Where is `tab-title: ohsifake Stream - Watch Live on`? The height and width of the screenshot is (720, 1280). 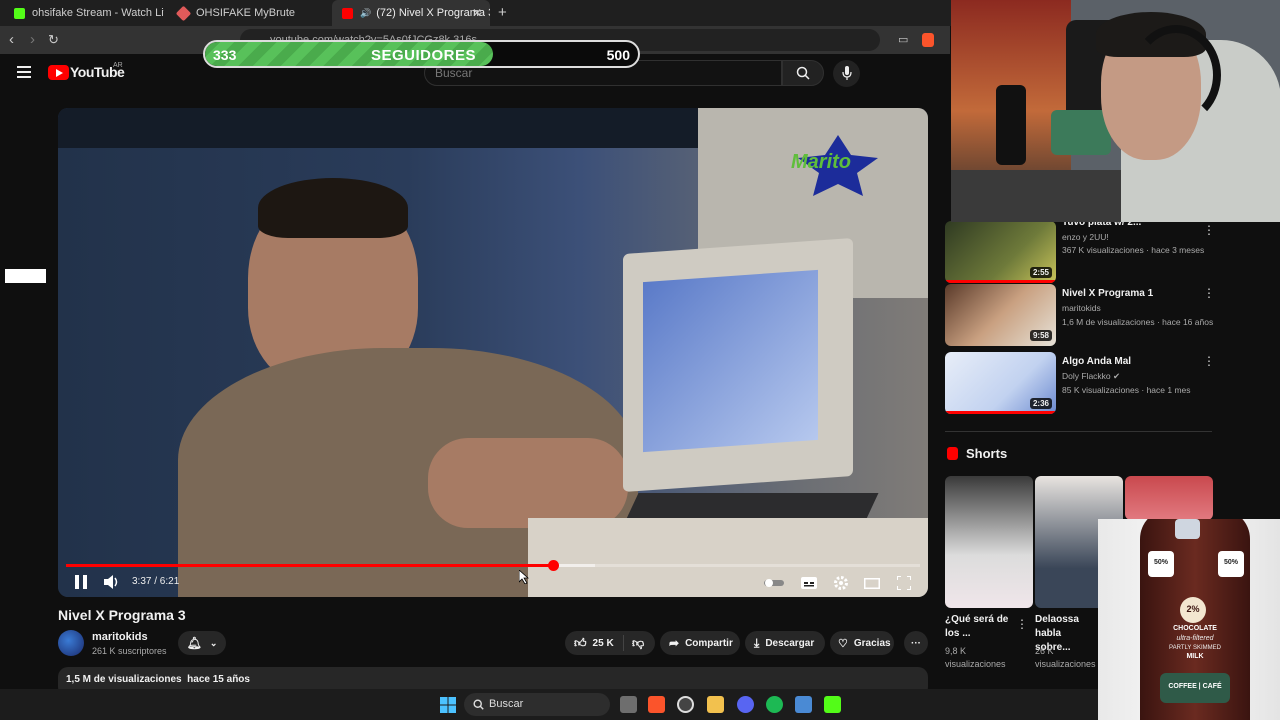 tab-title: ohsifake Stream - Watch Live on is located at coordinates (98, 13).